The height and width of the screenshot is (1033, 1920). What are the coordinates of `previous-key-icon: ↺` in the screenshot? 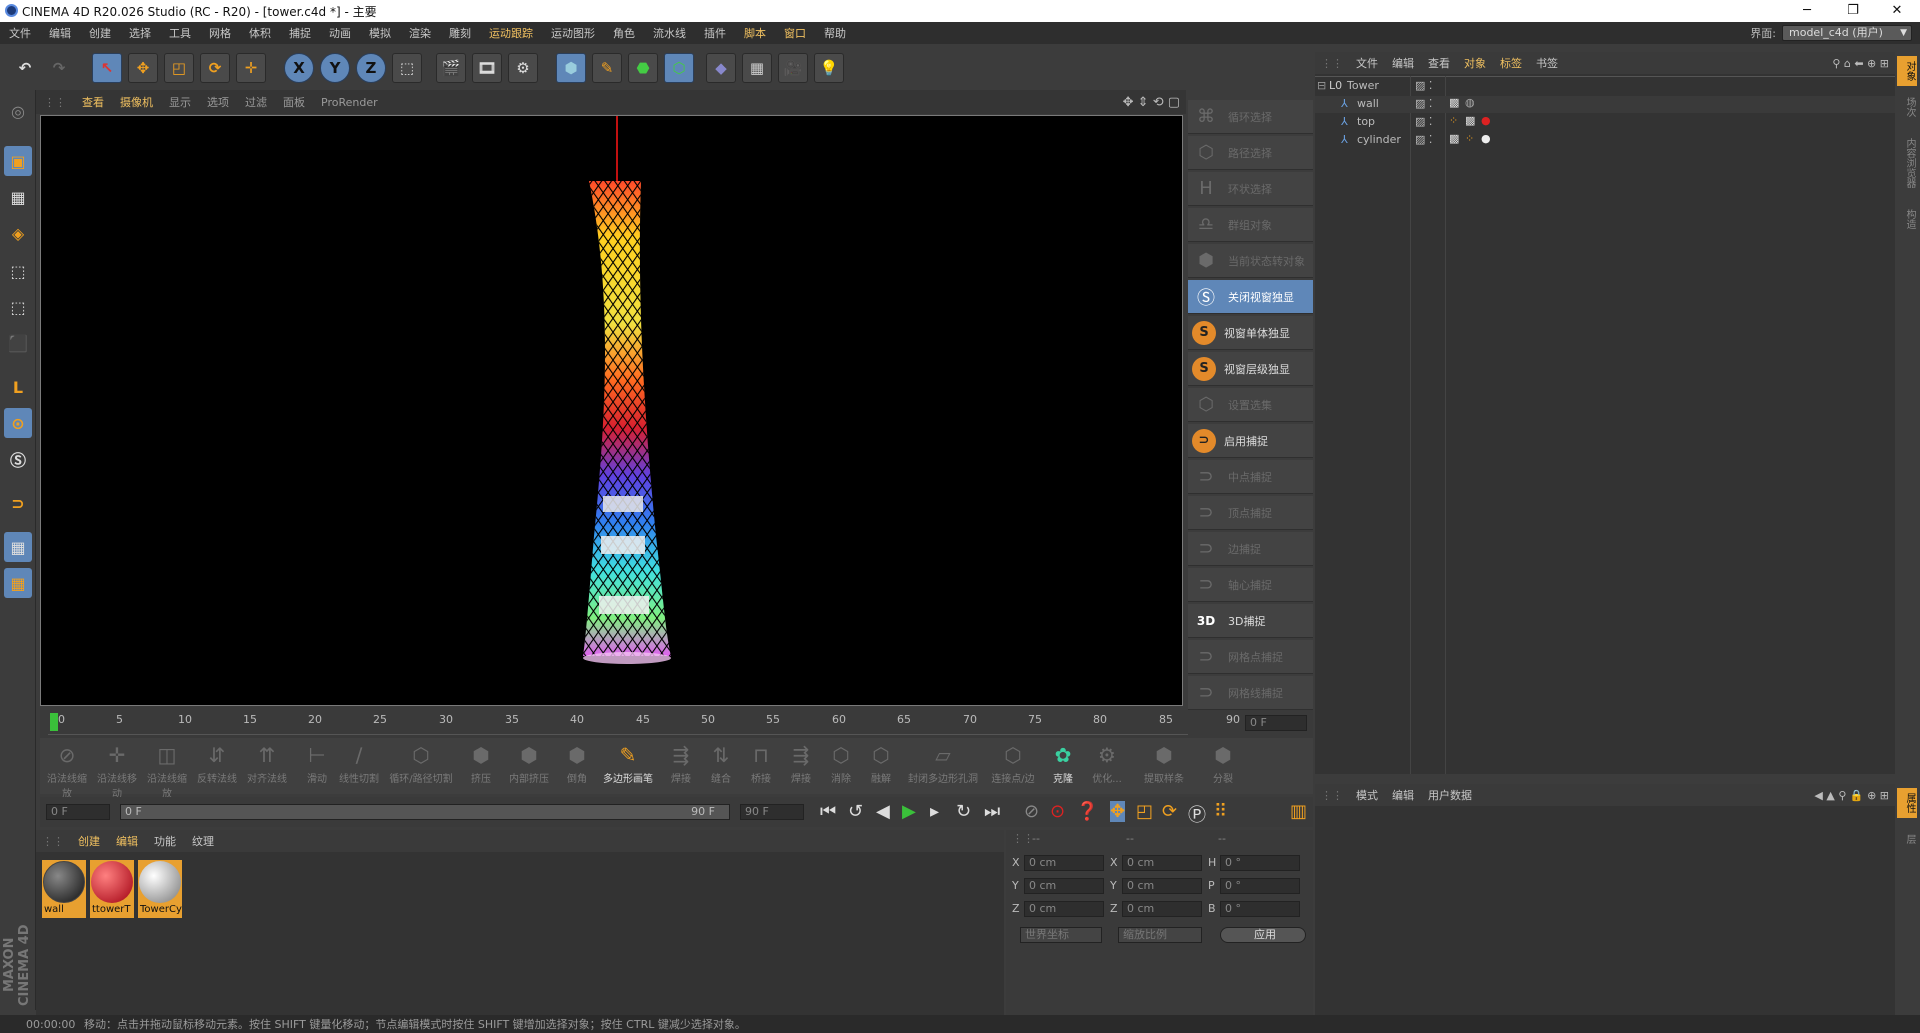 It's located at (855, 811).